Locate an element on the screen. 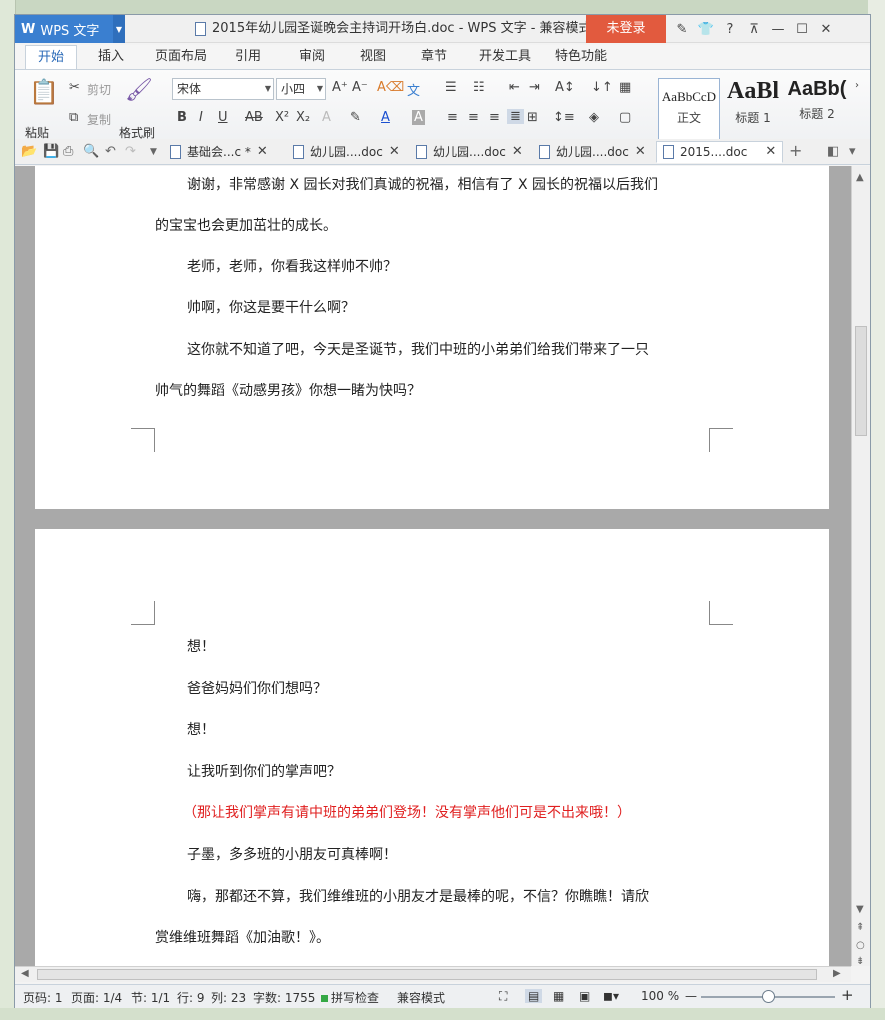  web-view-icon: ▣ is located at coordinates (584, 996).